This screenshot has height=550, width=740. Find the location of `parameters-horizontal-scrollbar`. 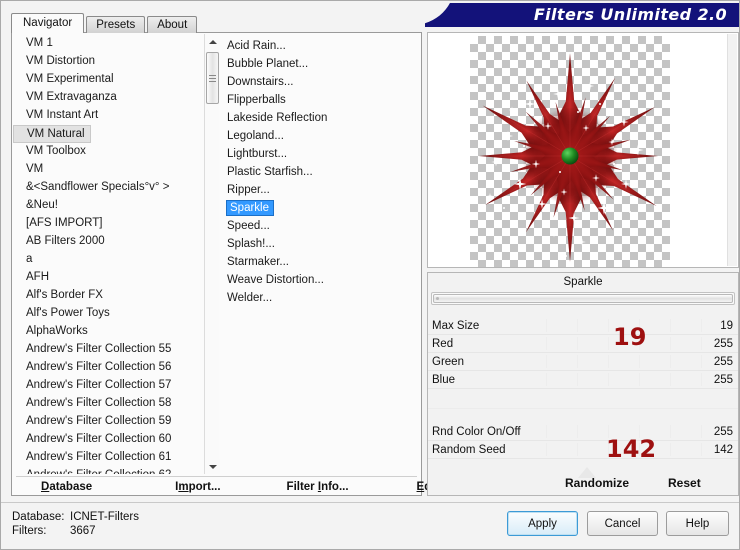

parameters-horizontal-scrollbar is located at coordinates (583, 298).